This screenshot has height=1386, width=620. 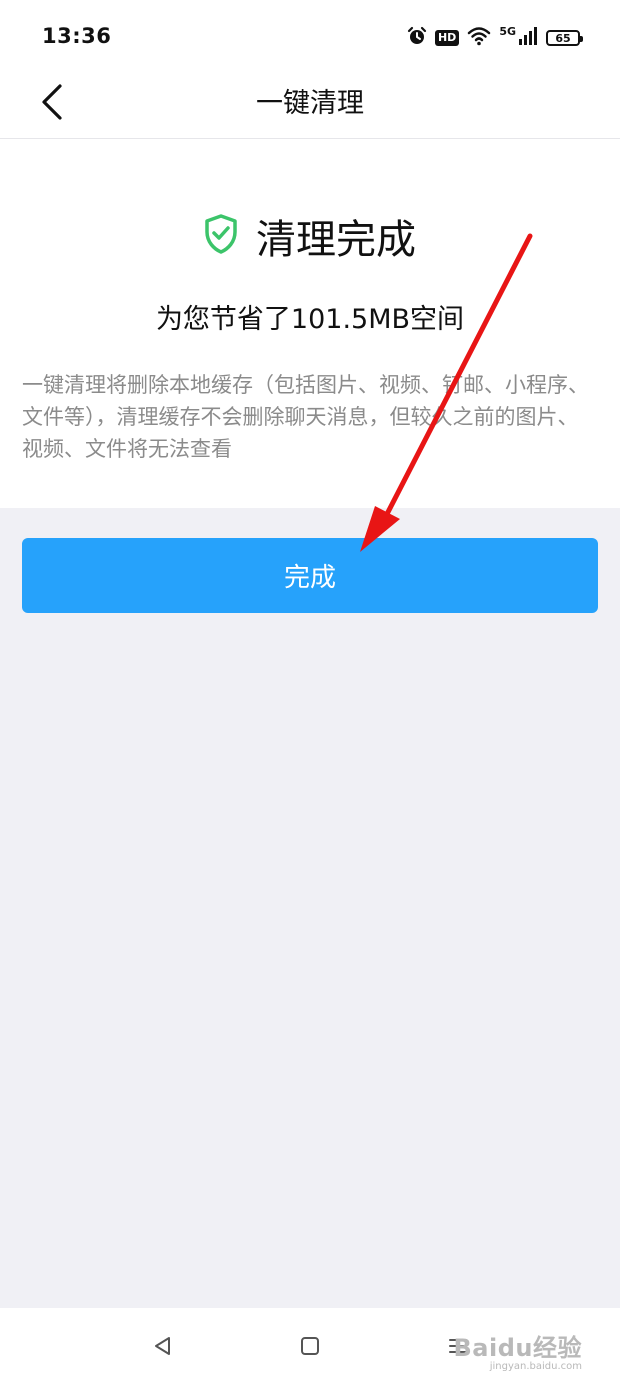 I want to click on watermark-main: Baidu经验, so click(x=517, y=1348).